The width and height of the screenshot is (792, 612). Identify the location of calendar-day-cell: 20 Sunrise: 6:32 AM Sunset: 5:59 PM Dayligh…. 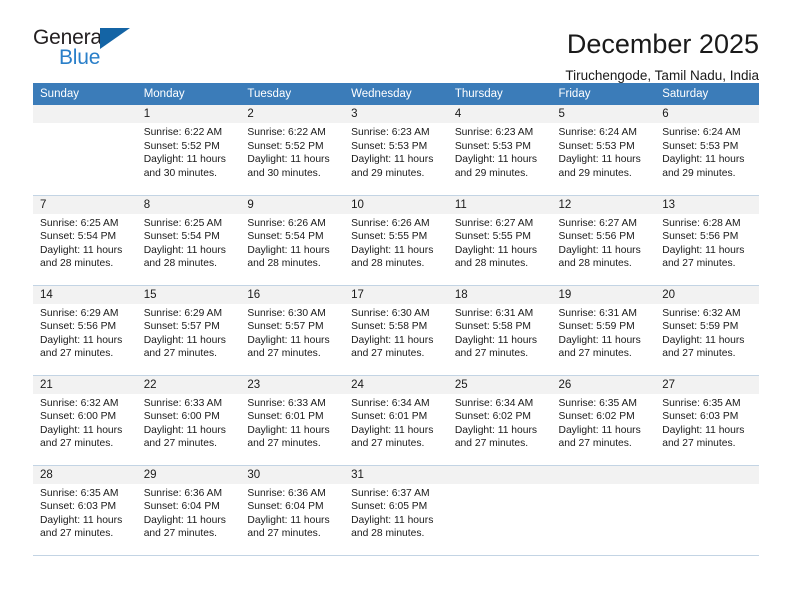
(707, 330).